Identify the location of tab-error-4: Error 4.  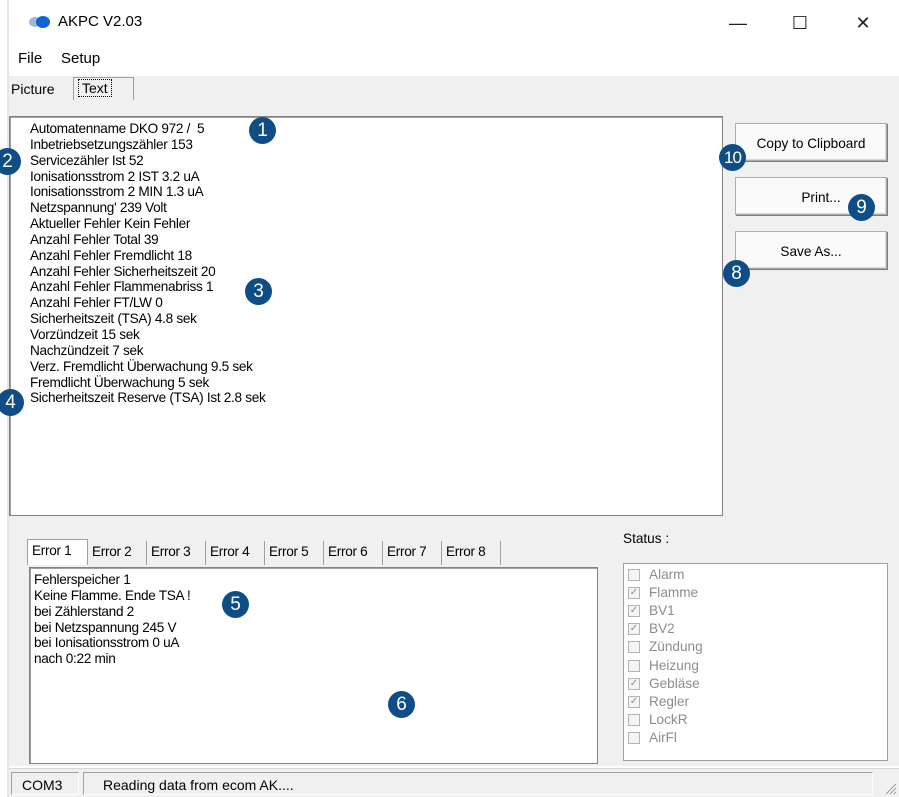
(235, 553).